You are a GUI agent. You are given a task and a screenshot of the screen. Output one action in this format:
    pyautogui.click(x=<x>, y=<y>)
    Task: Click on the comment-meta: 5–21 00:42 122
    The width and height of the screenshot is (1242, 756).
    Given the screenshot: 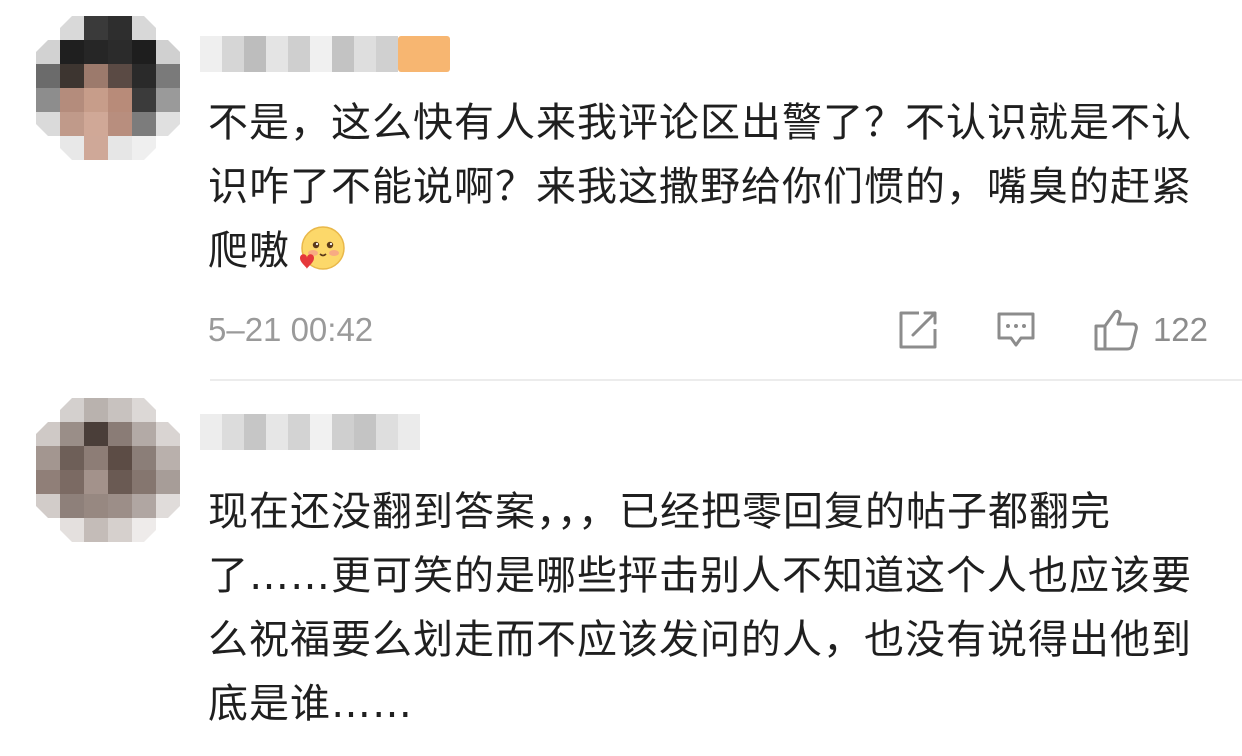 What is the action you would take?
    pyautogui.click(x=708, y=330)
    